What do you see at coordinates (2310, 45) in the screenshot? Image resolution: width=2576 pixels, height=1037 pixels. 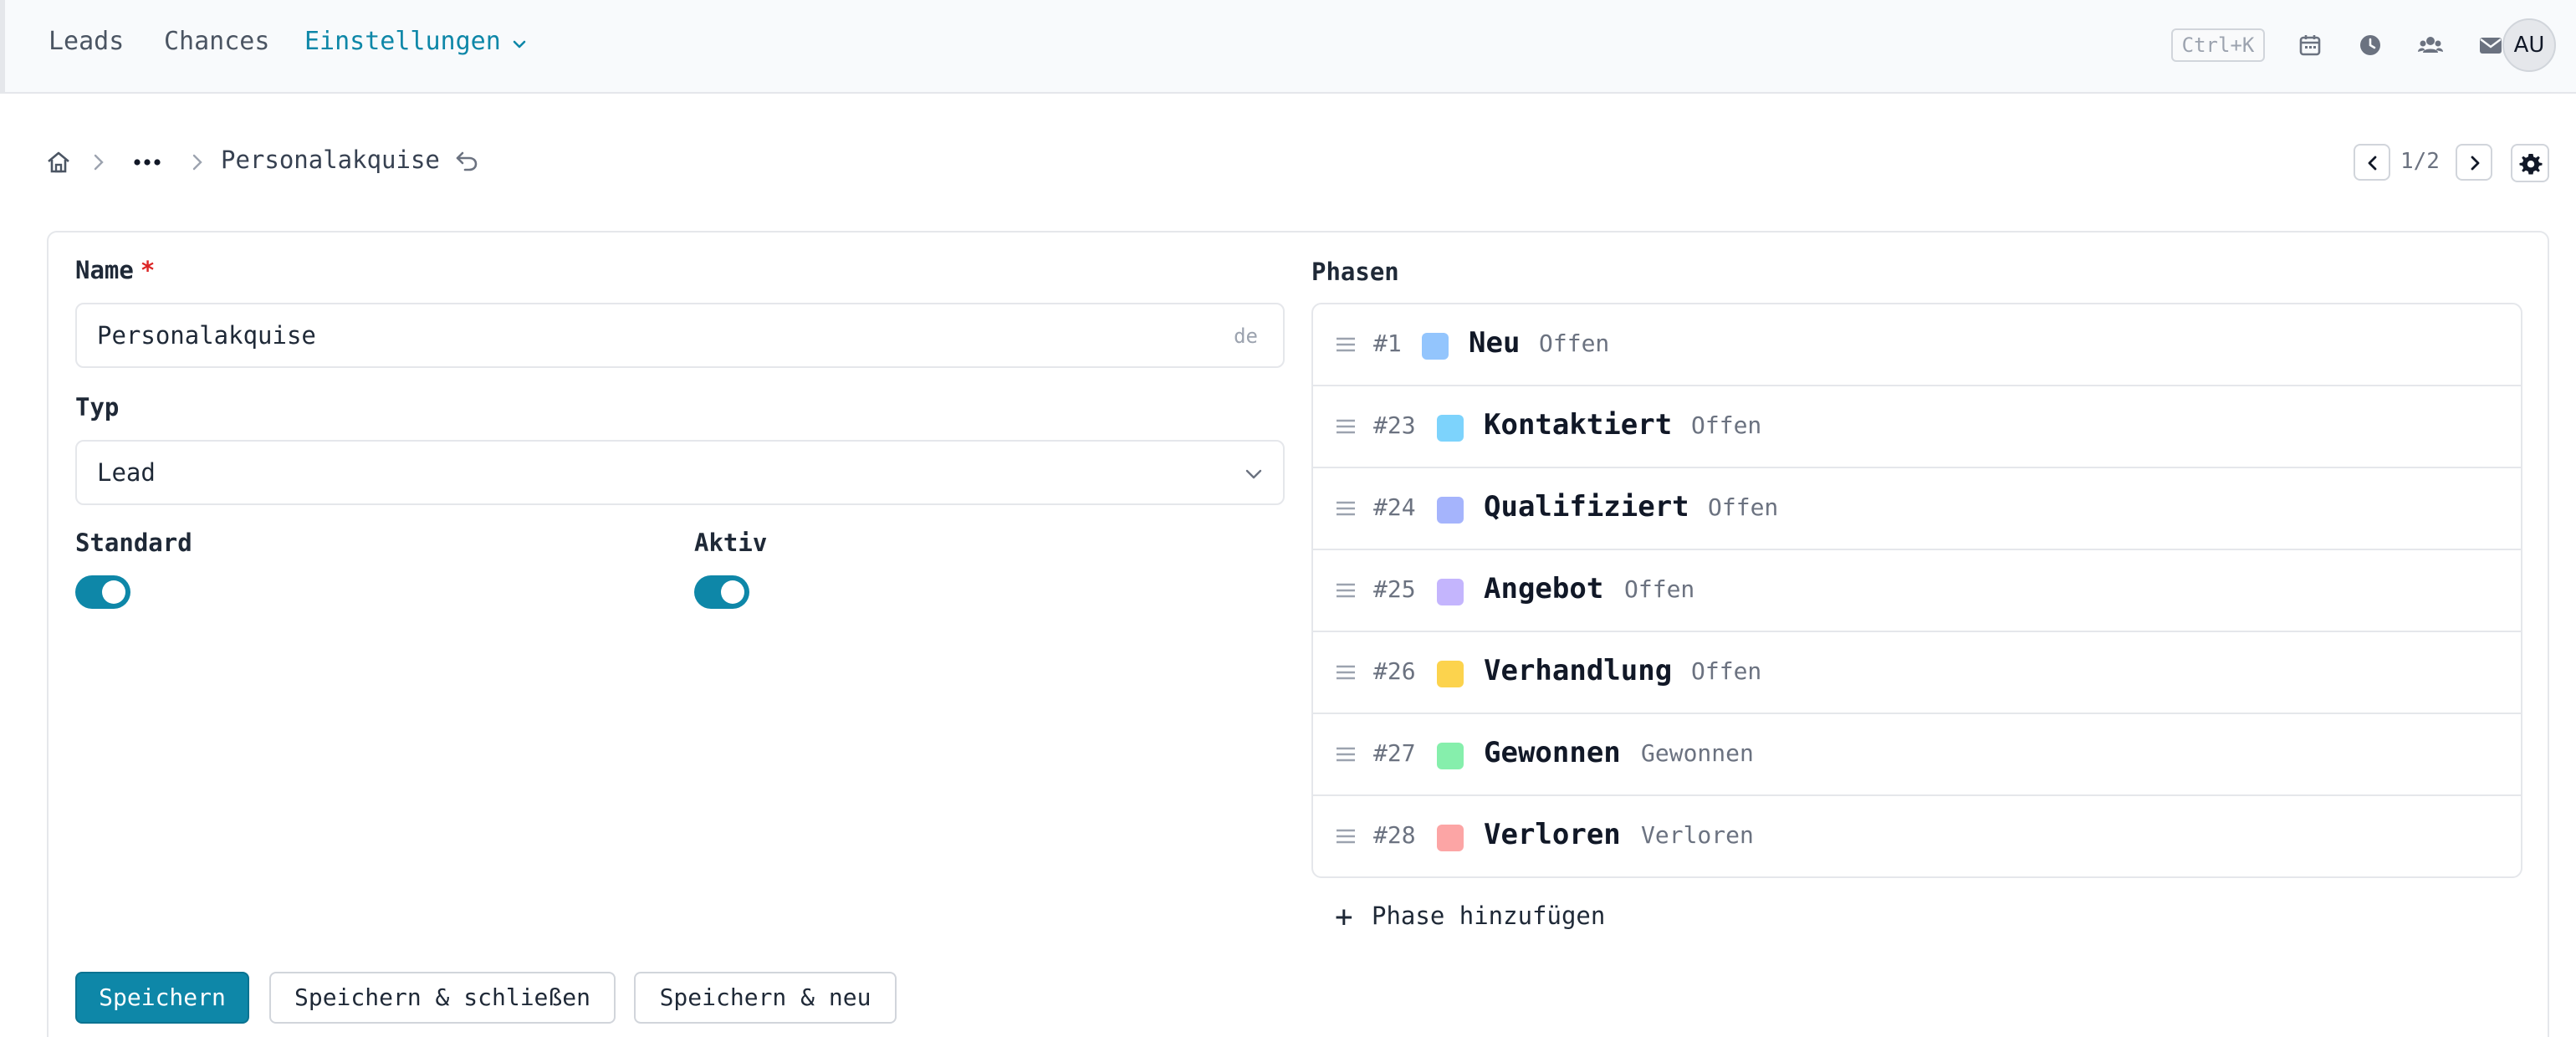 I see `calendar-icon` at bounding box center [2310, 45].